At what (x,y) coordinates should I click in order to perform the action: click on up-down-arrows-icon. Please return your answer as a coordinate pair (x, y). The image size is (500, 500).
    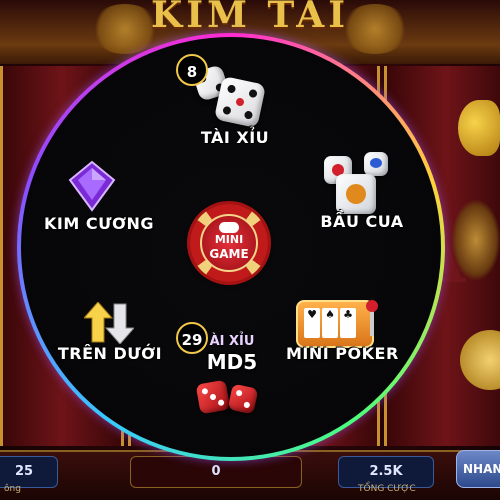
    Looking at the image, I should click on (109, 323).